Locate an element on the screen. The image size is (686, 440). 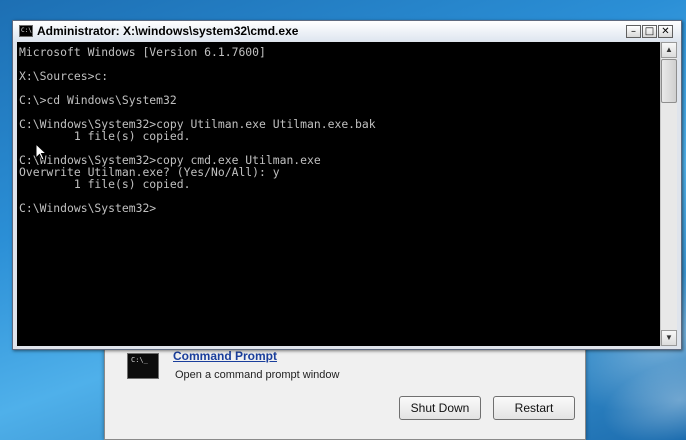
shut-down-button: Shut Down is located at coordinates (440, 408).